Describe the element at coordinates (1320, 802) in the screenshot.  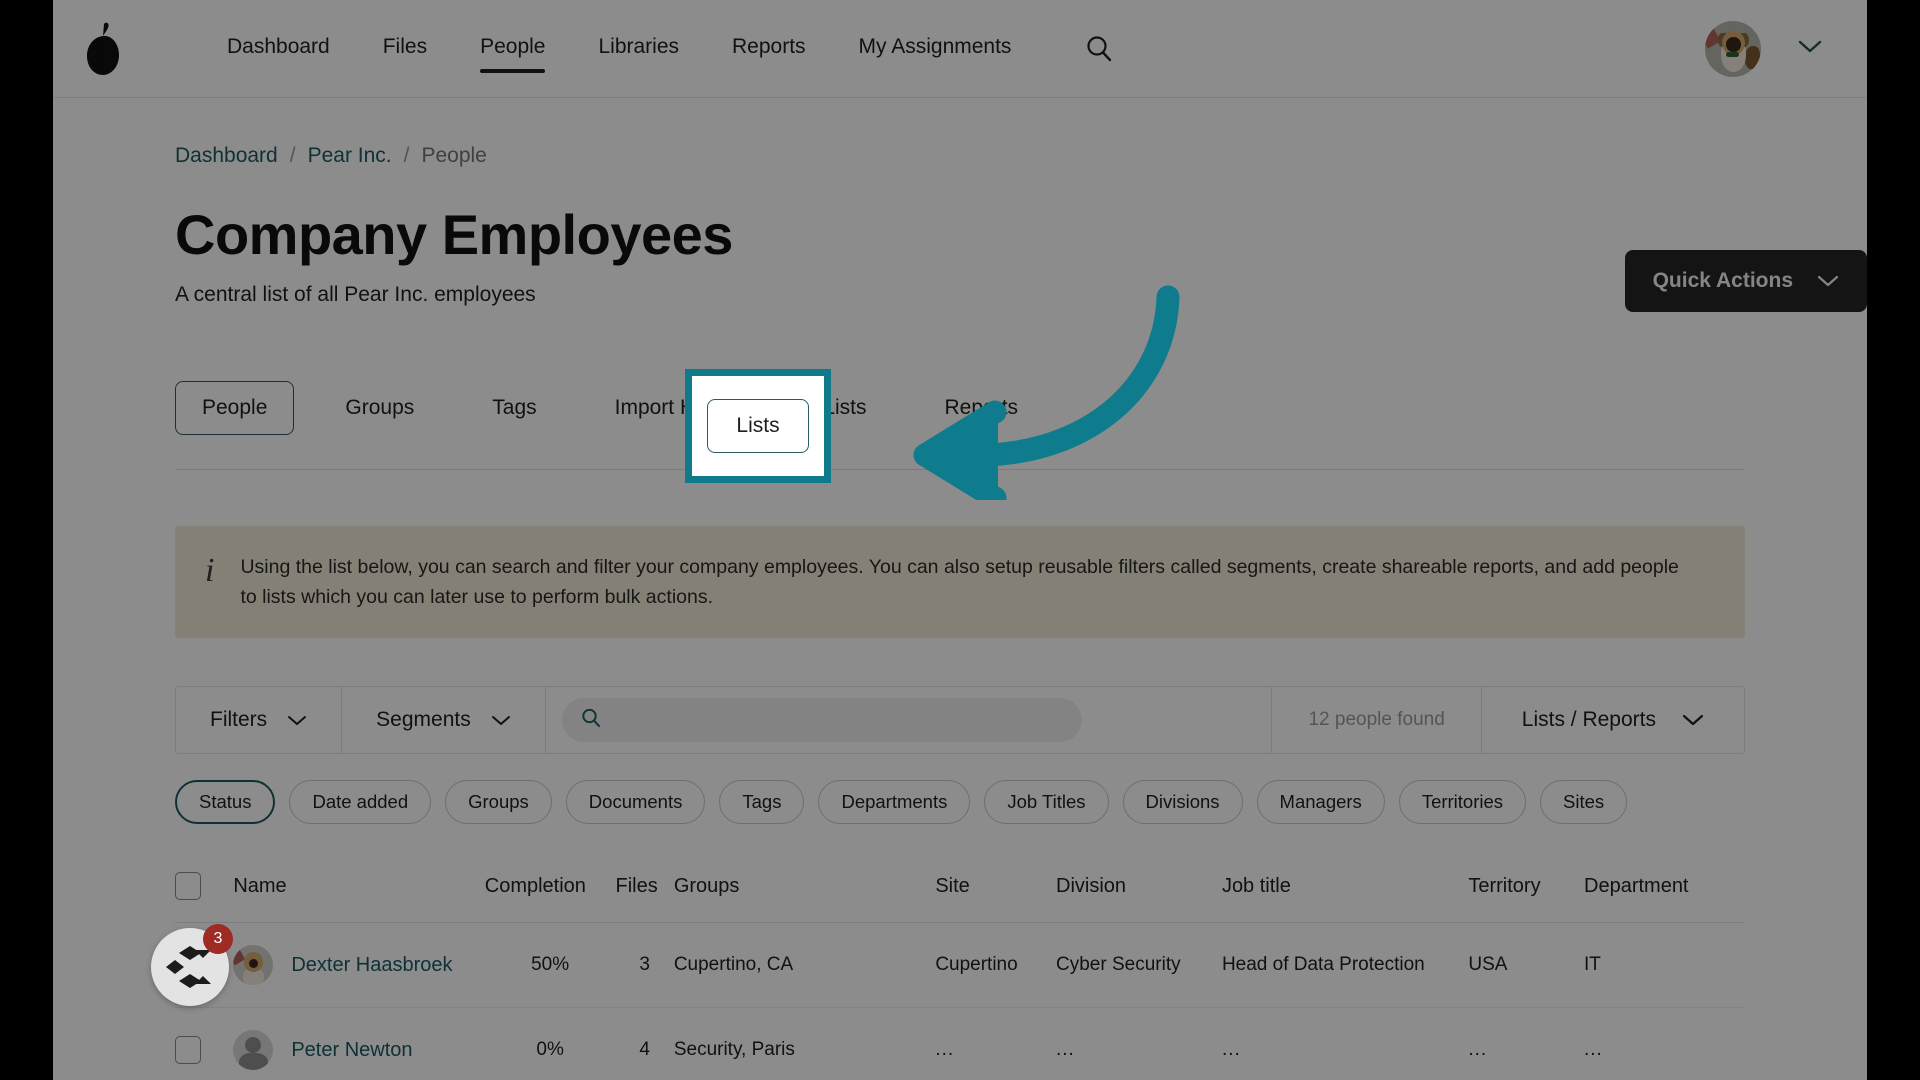
I see `chip-managers: Managers` at that location.